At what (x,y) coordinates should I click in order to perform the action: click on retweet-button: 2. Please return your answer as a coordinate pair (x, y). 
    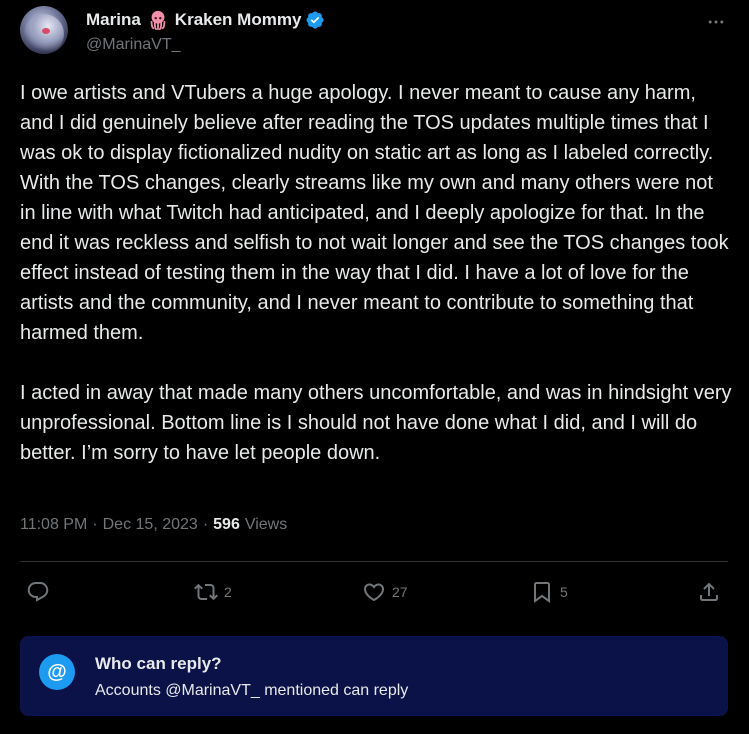
    Looking at the image, I should click on (213, 592).